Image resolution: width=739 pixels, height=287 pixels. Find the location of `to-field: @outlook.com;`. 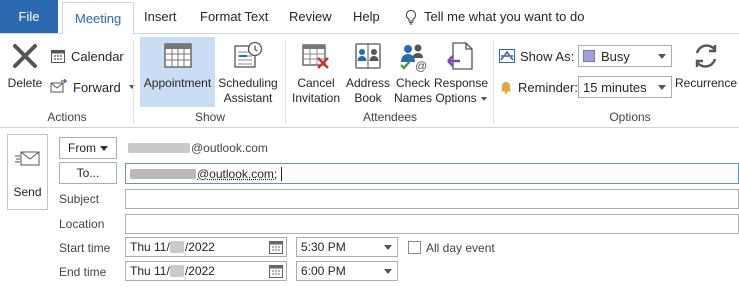

to-field: @outlook.com; is located at coordinates (432, 173).